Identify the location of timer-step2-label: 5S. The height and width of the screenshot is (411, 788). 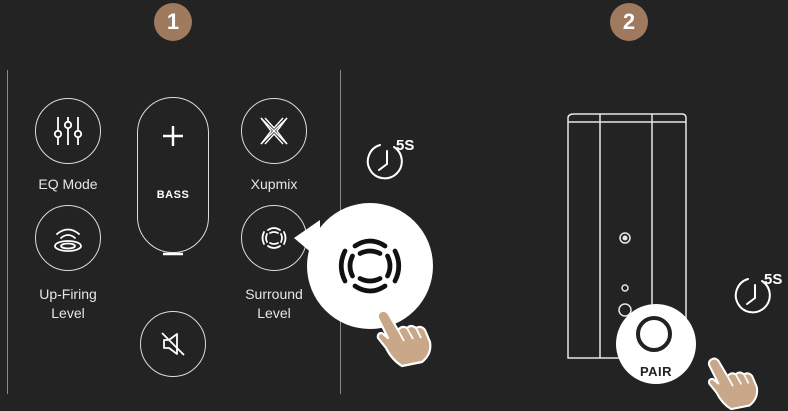
(773, 279).